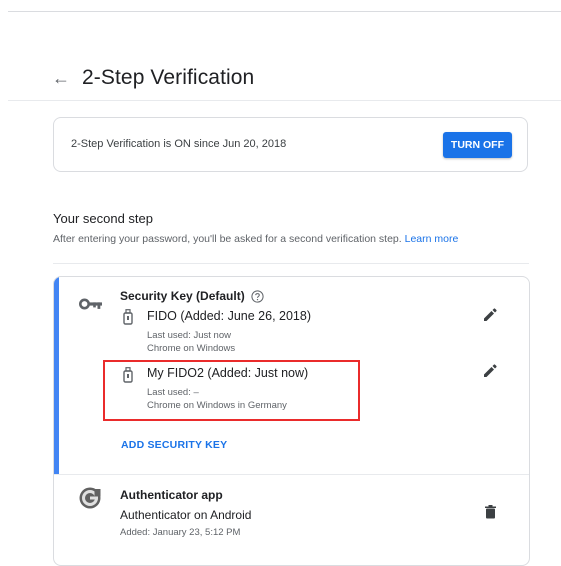 This screenshot has width=561, height=566. What do you see at coordinates (191, 348) in the screenshot?
I see `security-key-device: Chrome on Windows` at bounding box center [191, 348].